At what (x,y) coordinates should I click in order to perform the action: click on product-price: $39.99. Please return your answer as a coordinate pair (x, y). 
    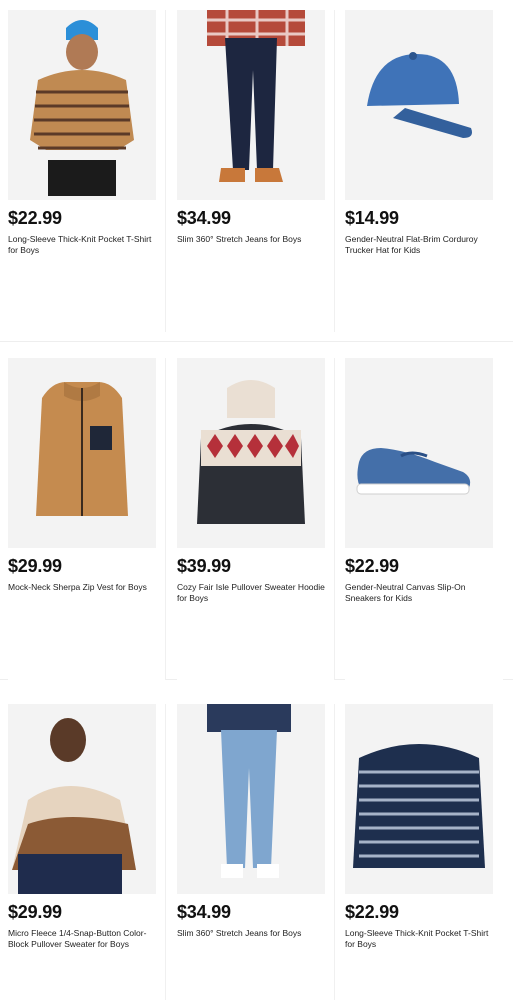
    Looking at the image, I should click on (204, 566).